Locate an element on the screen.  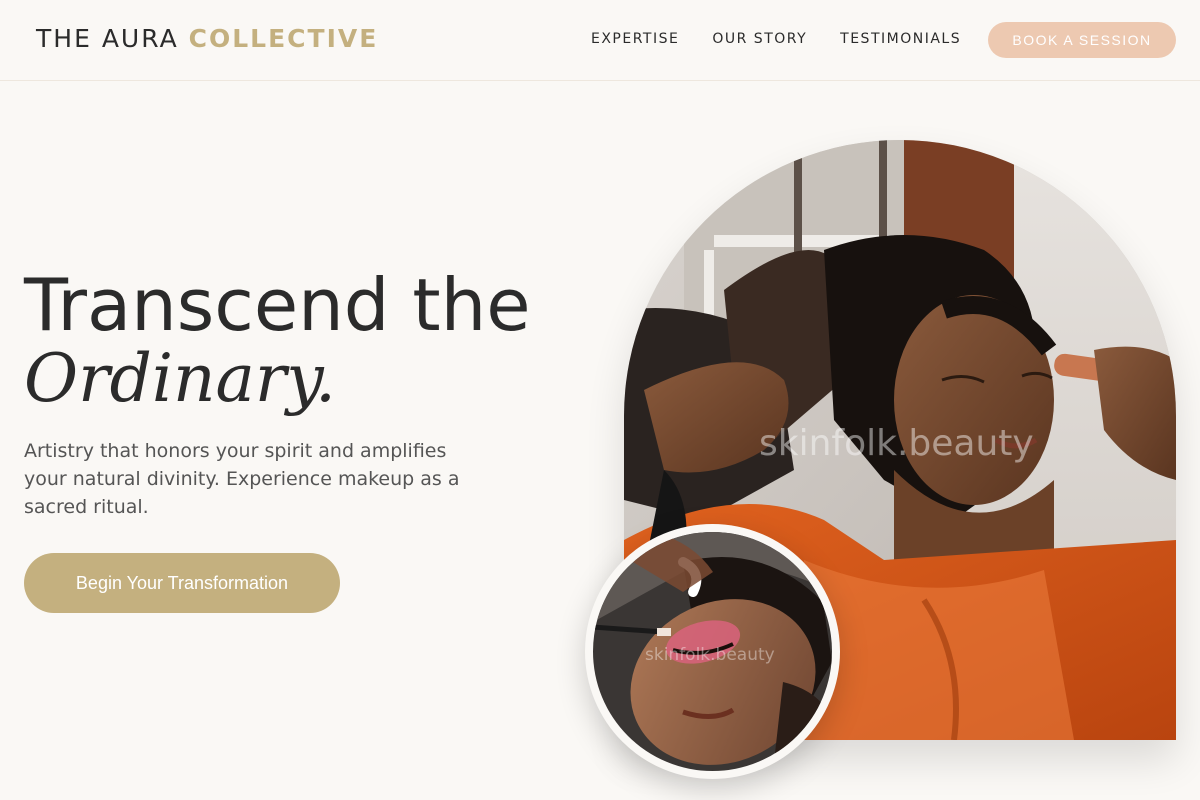
logo-text-primary: THE AURA is located at coordinates (107, 38).